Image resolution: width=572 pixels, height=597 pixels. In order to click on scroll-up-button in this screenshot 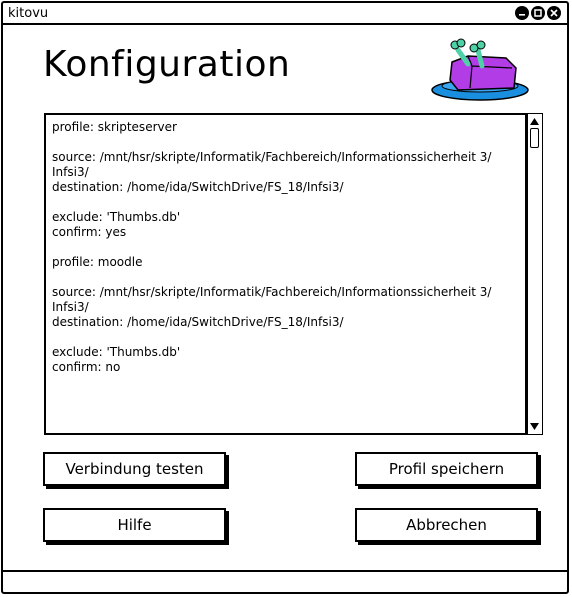, I will do `click(534, 121)`.